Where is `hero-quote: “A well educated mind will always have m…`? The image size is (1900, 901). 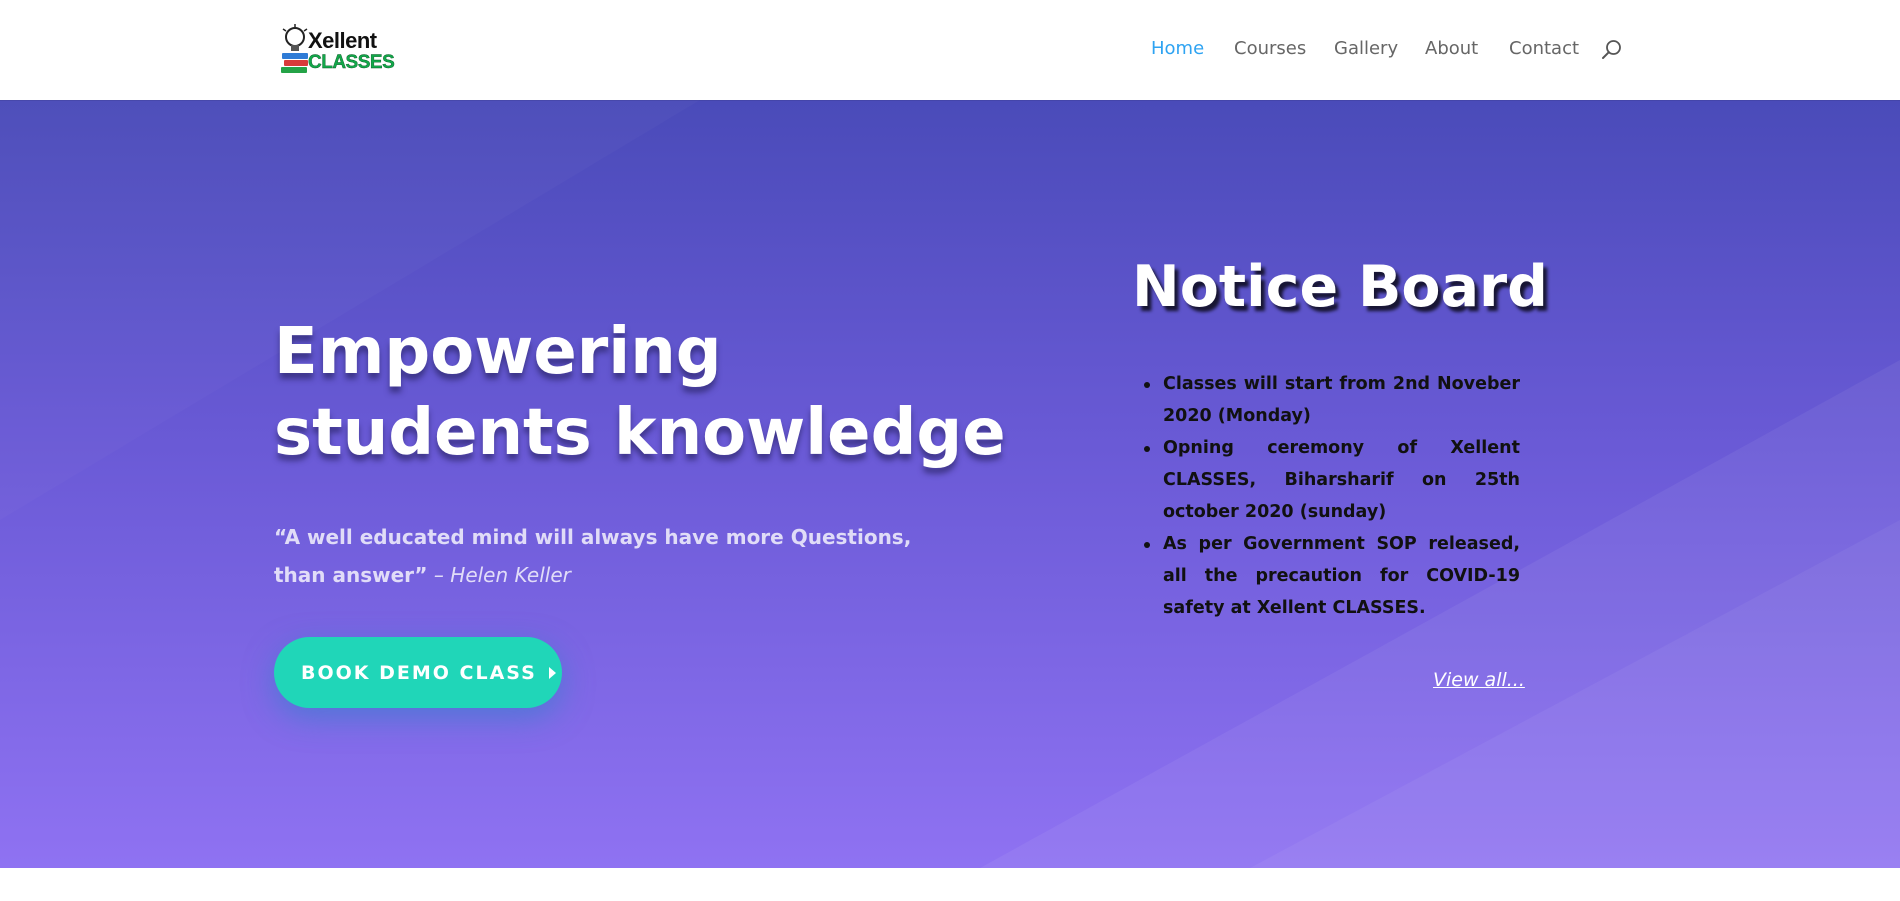
hero-quote: “A well educated mind will always have m… is located at coordinates (594, 556).